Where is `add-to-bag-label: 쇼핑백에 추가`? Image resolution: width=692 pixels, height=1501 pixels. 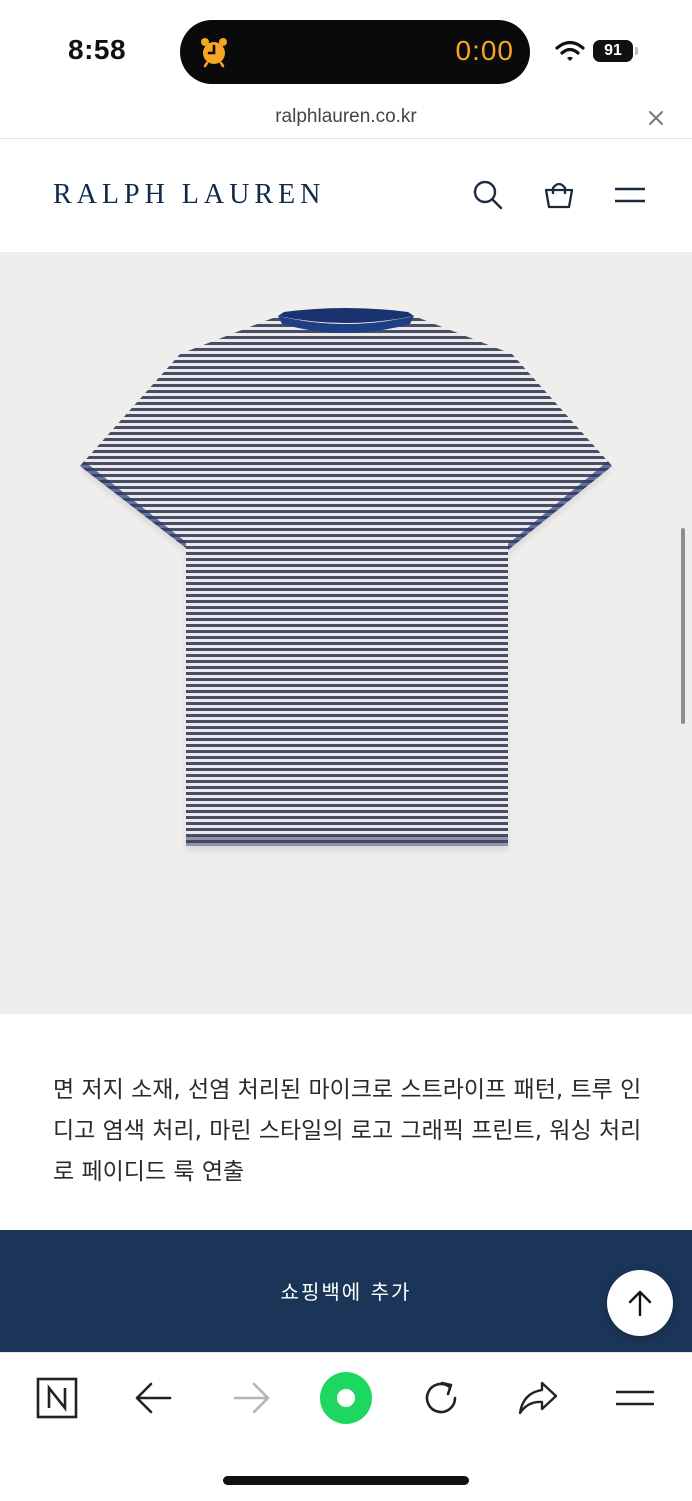 add-to-bag-label: 쇼핑백에 추가 is located at coordinates (346, 1292).